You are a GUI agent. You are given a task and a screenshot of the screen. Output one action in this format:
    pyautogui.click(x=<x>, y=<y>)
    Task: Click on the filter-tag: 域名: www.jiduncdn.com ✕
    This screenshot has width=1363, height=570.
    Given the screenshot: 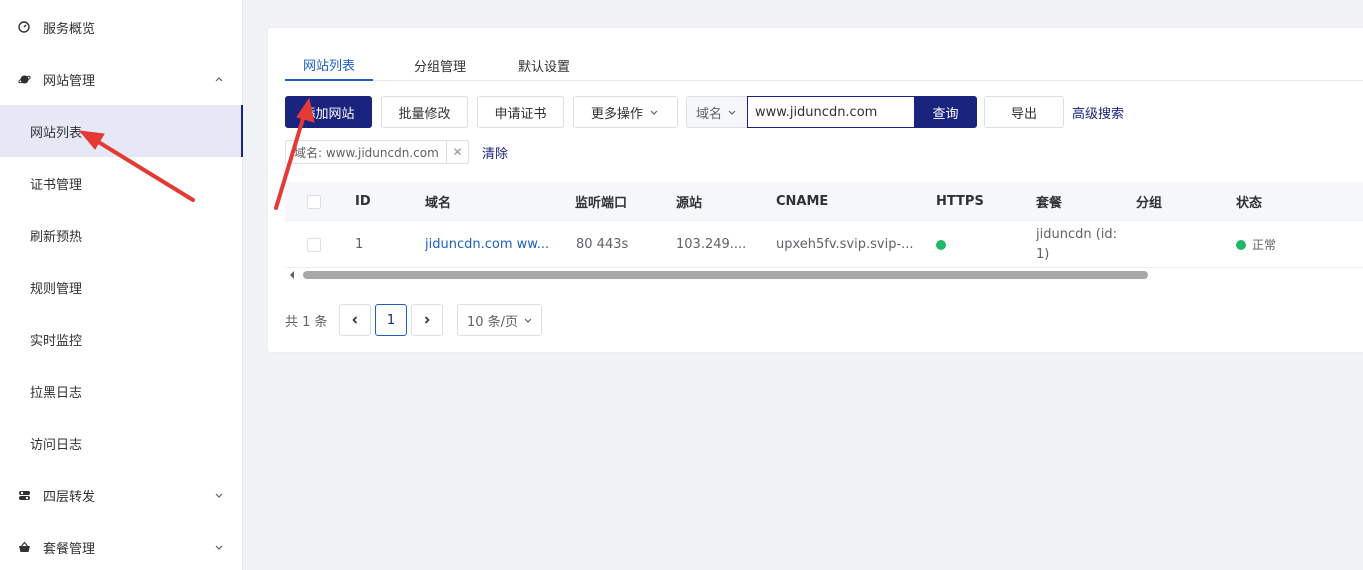 What is the action you would take?
    pyautogui.click(x=377, y=152)
    